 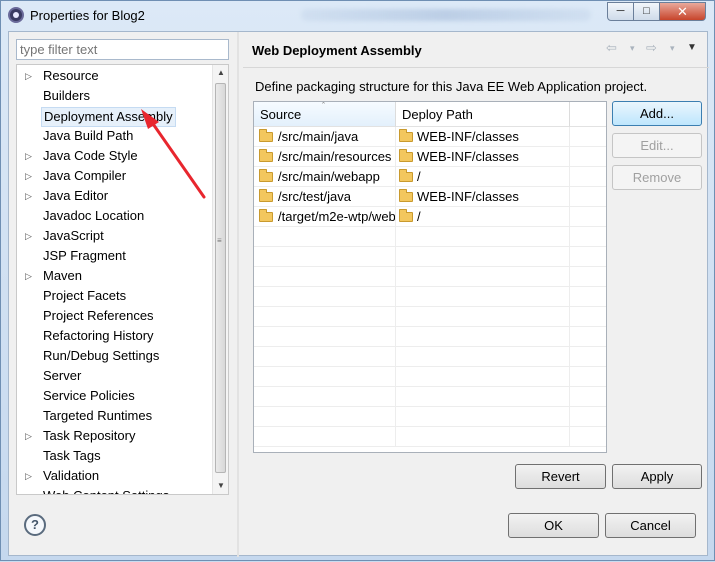 What do you see at coordinates (87, 15) in the screenshot?
I see `window-title: Properties for Blog2` at bounding box center [87, 15].